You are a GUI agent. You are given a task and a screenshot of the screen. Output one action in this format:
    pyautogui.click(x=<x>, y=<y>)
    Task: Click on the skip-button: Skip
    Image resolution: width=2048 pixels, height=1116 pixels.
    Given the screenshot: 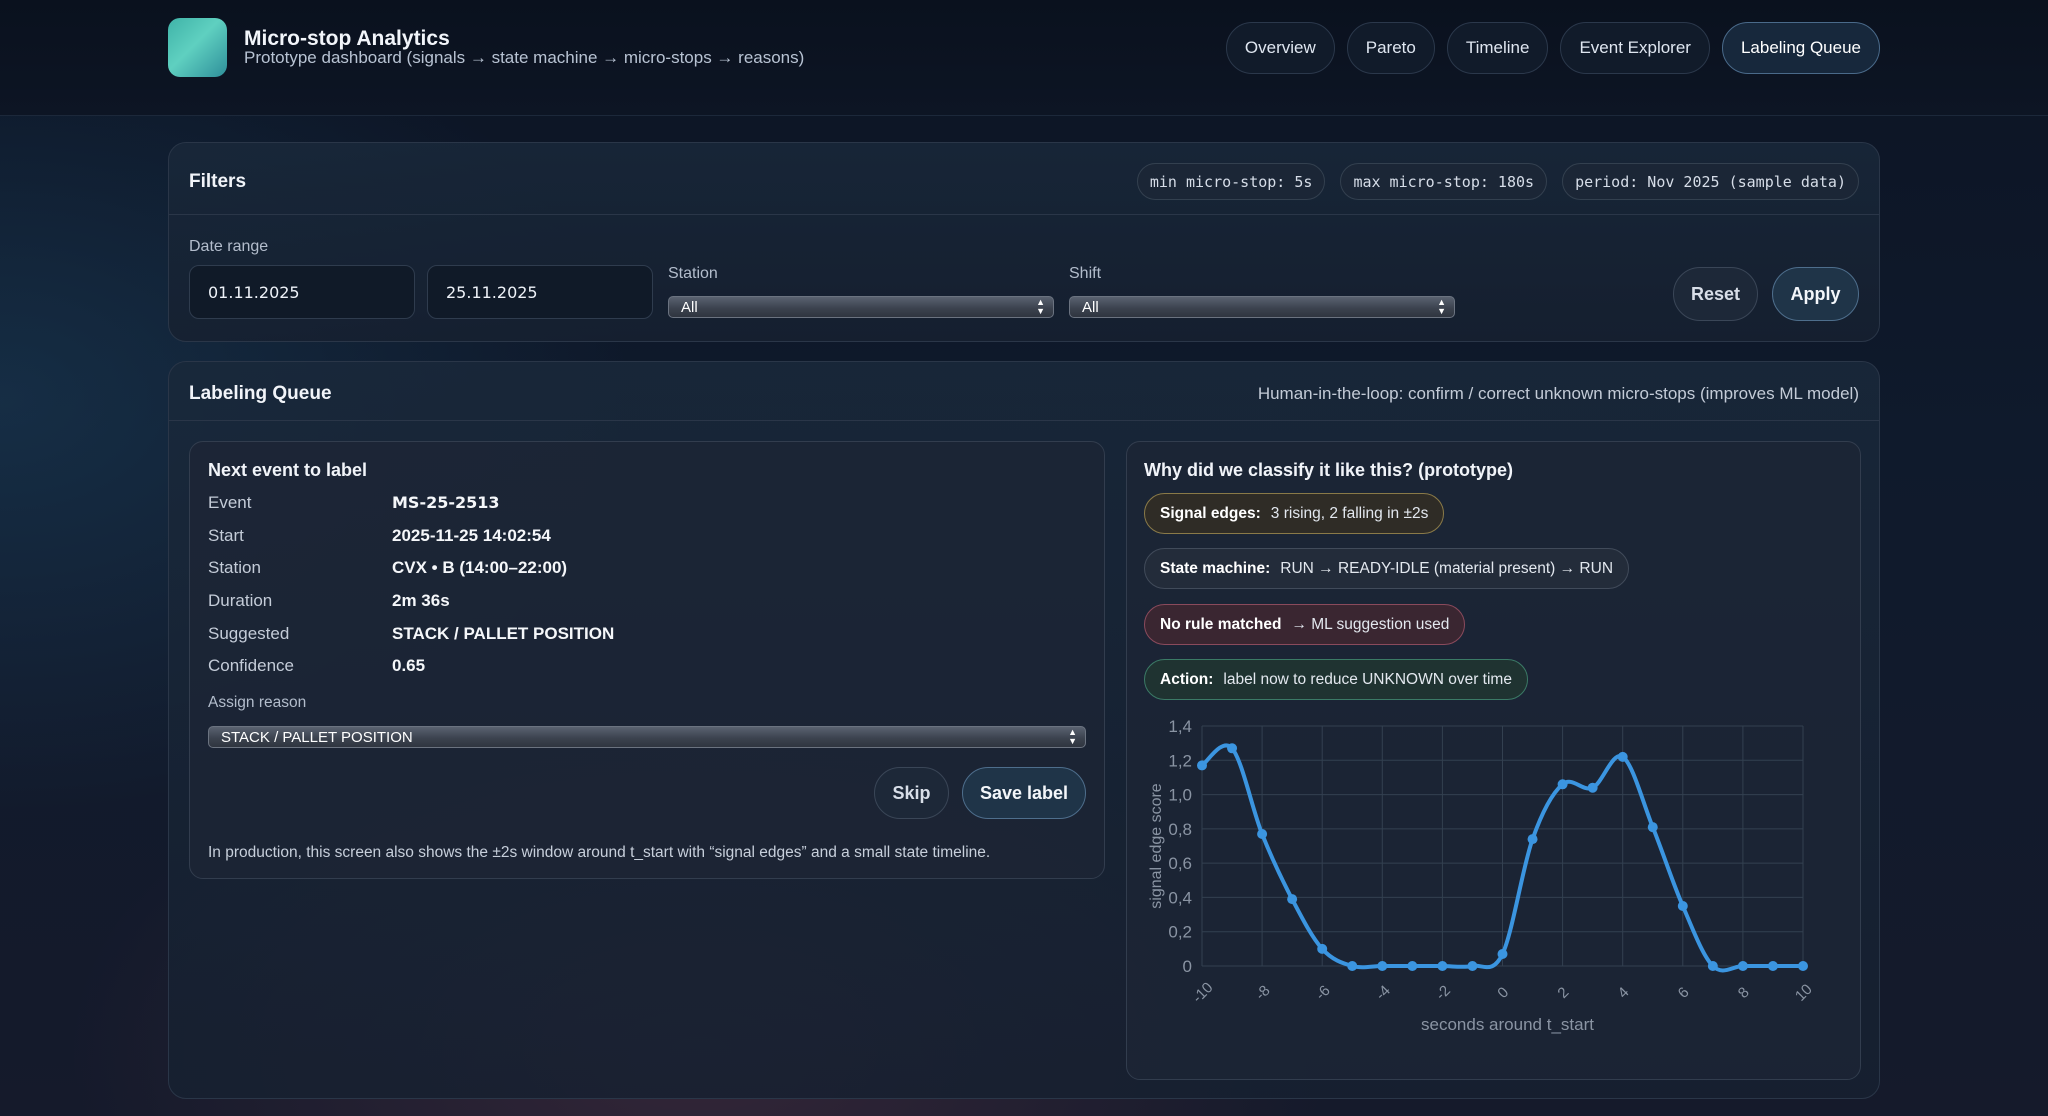 What is the action you would take?
    pyautogui.click(x=911, y=793)
    